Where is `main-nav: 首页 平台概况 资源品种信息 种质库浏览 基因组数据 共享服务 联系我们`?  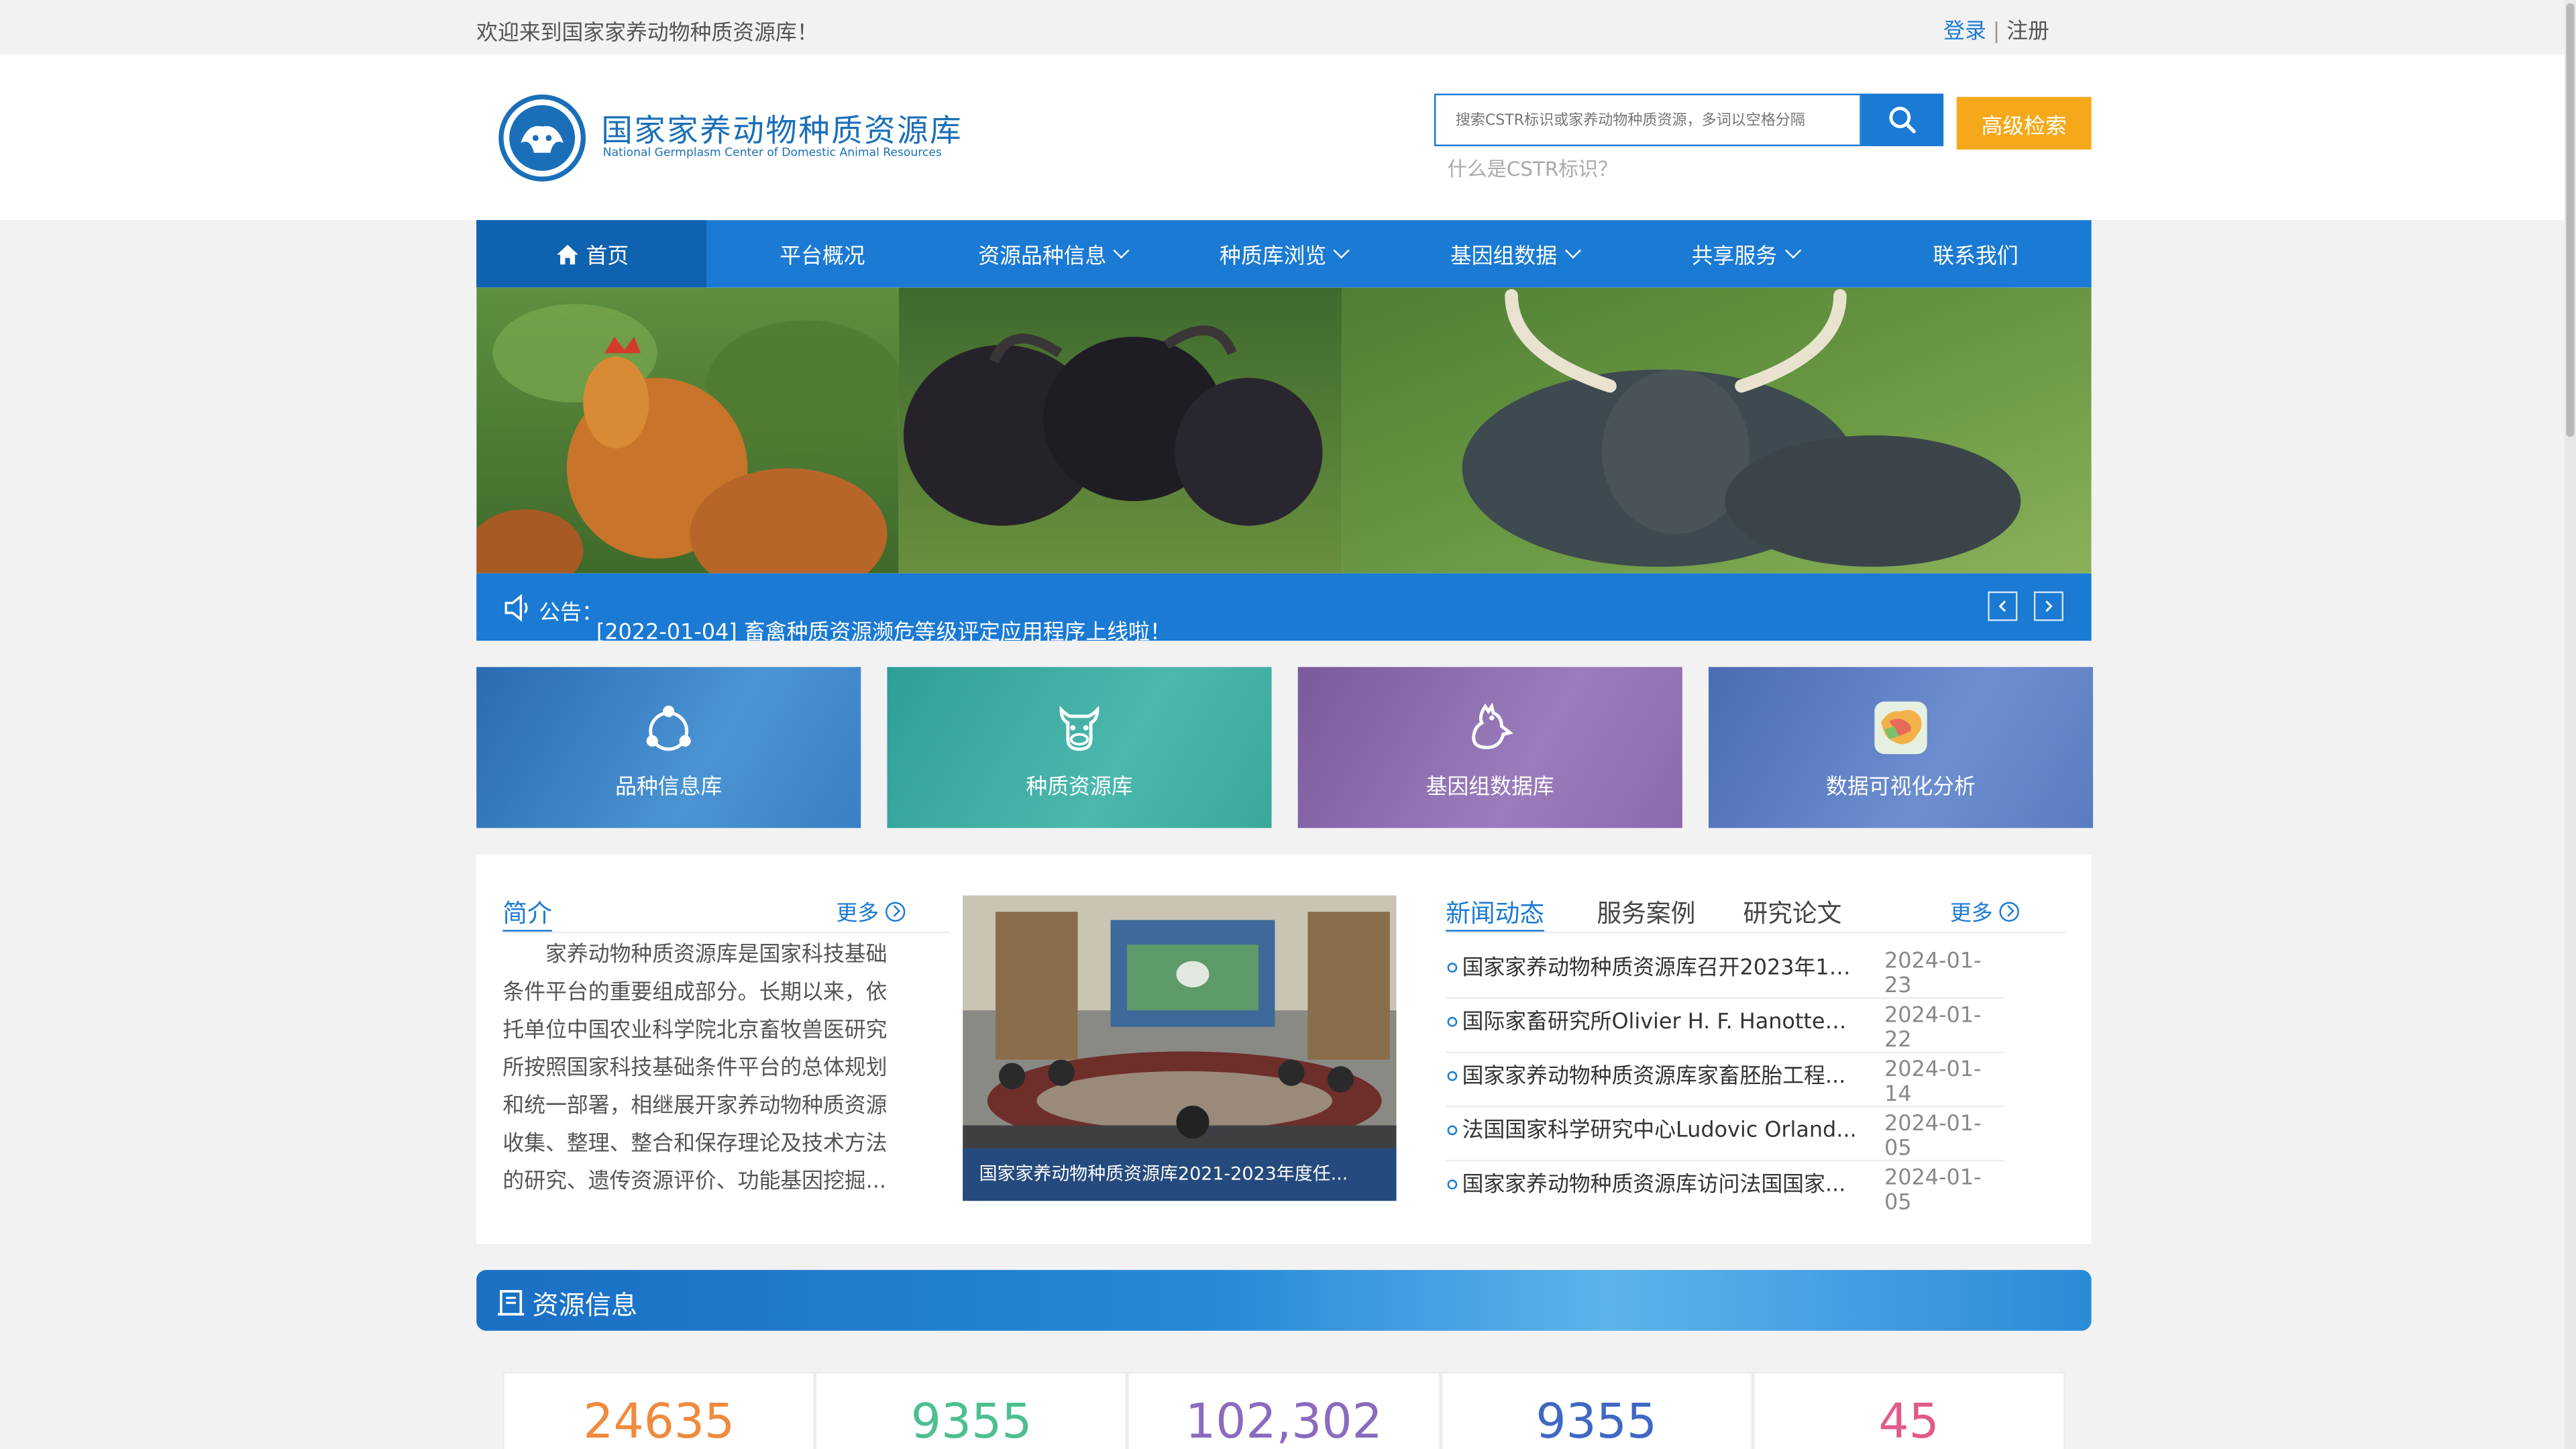 main-nav: 首页 平台概况 资源品种信息 种质库浏览 基因组数据 共享服务 联系我们 is located at coordinates (1284, 254).